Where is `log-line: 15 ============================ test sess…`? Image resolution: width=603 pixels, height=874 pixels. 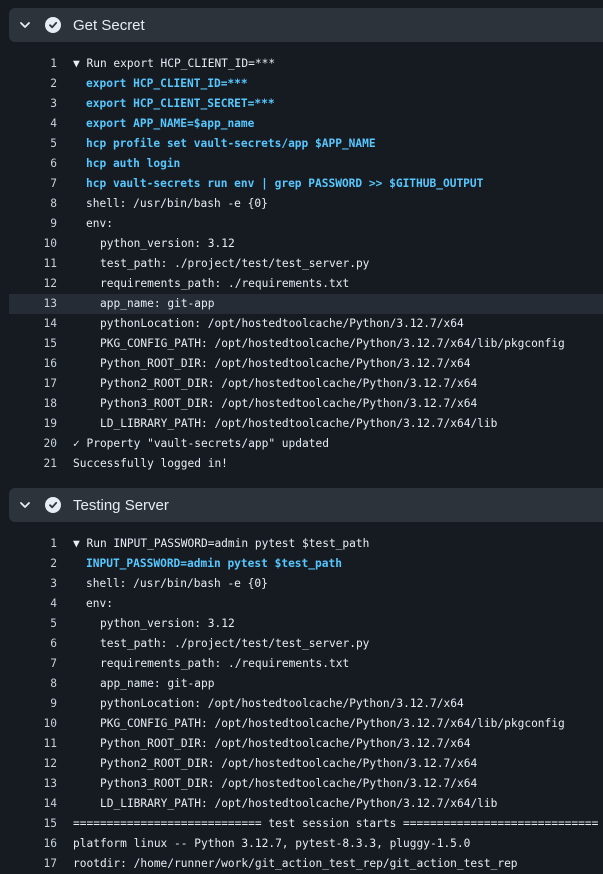 log-line: 15 ============================ test sess… is located at coordinates (301, 824).